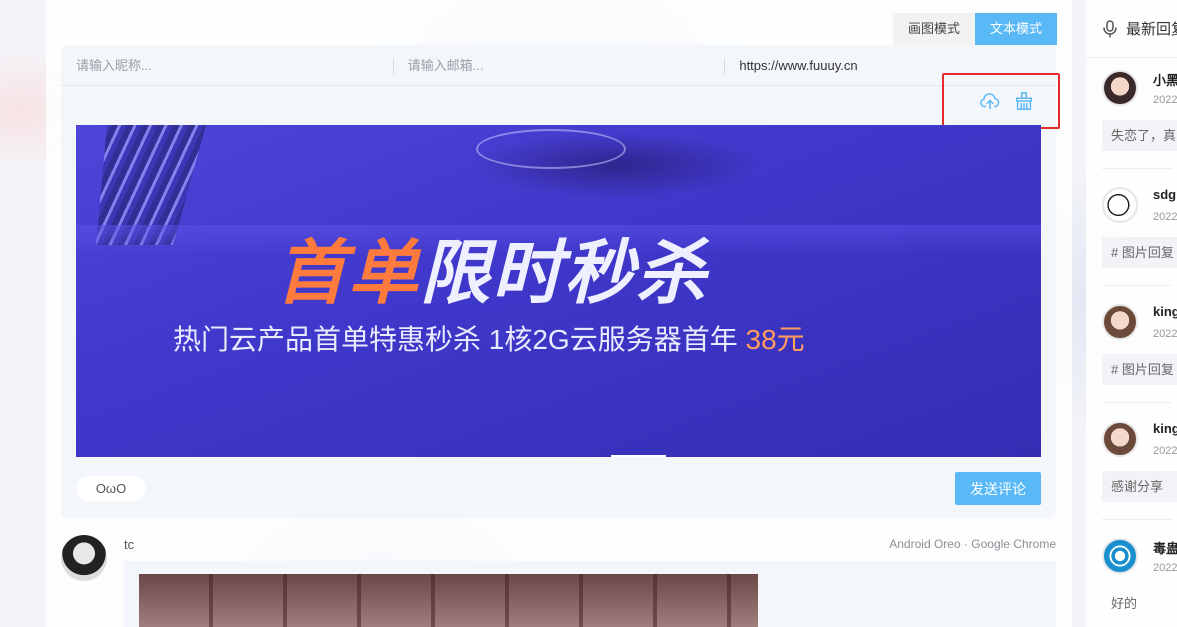  Describe the element at coordinates (998, 488) in the screenshot. I see `send-comment-button: 发送评论` at that location.